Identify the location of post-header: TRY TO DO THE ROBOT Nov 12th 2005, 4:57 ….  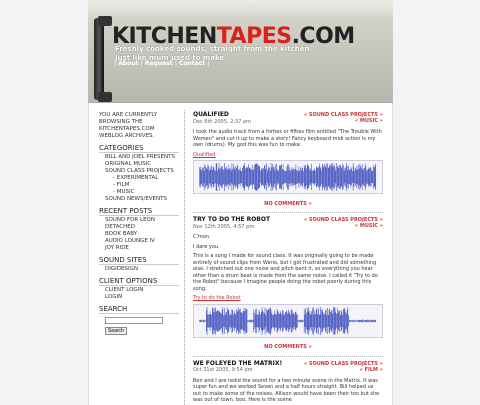
(288, 223).